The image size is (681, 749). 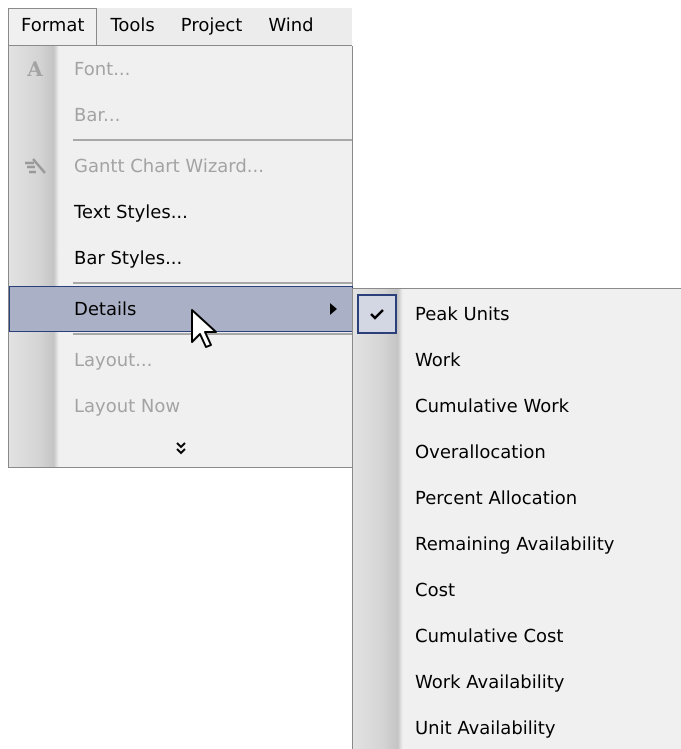 I want to click on submenu-item: Cumulative Cost, so click(x=517, y=636).